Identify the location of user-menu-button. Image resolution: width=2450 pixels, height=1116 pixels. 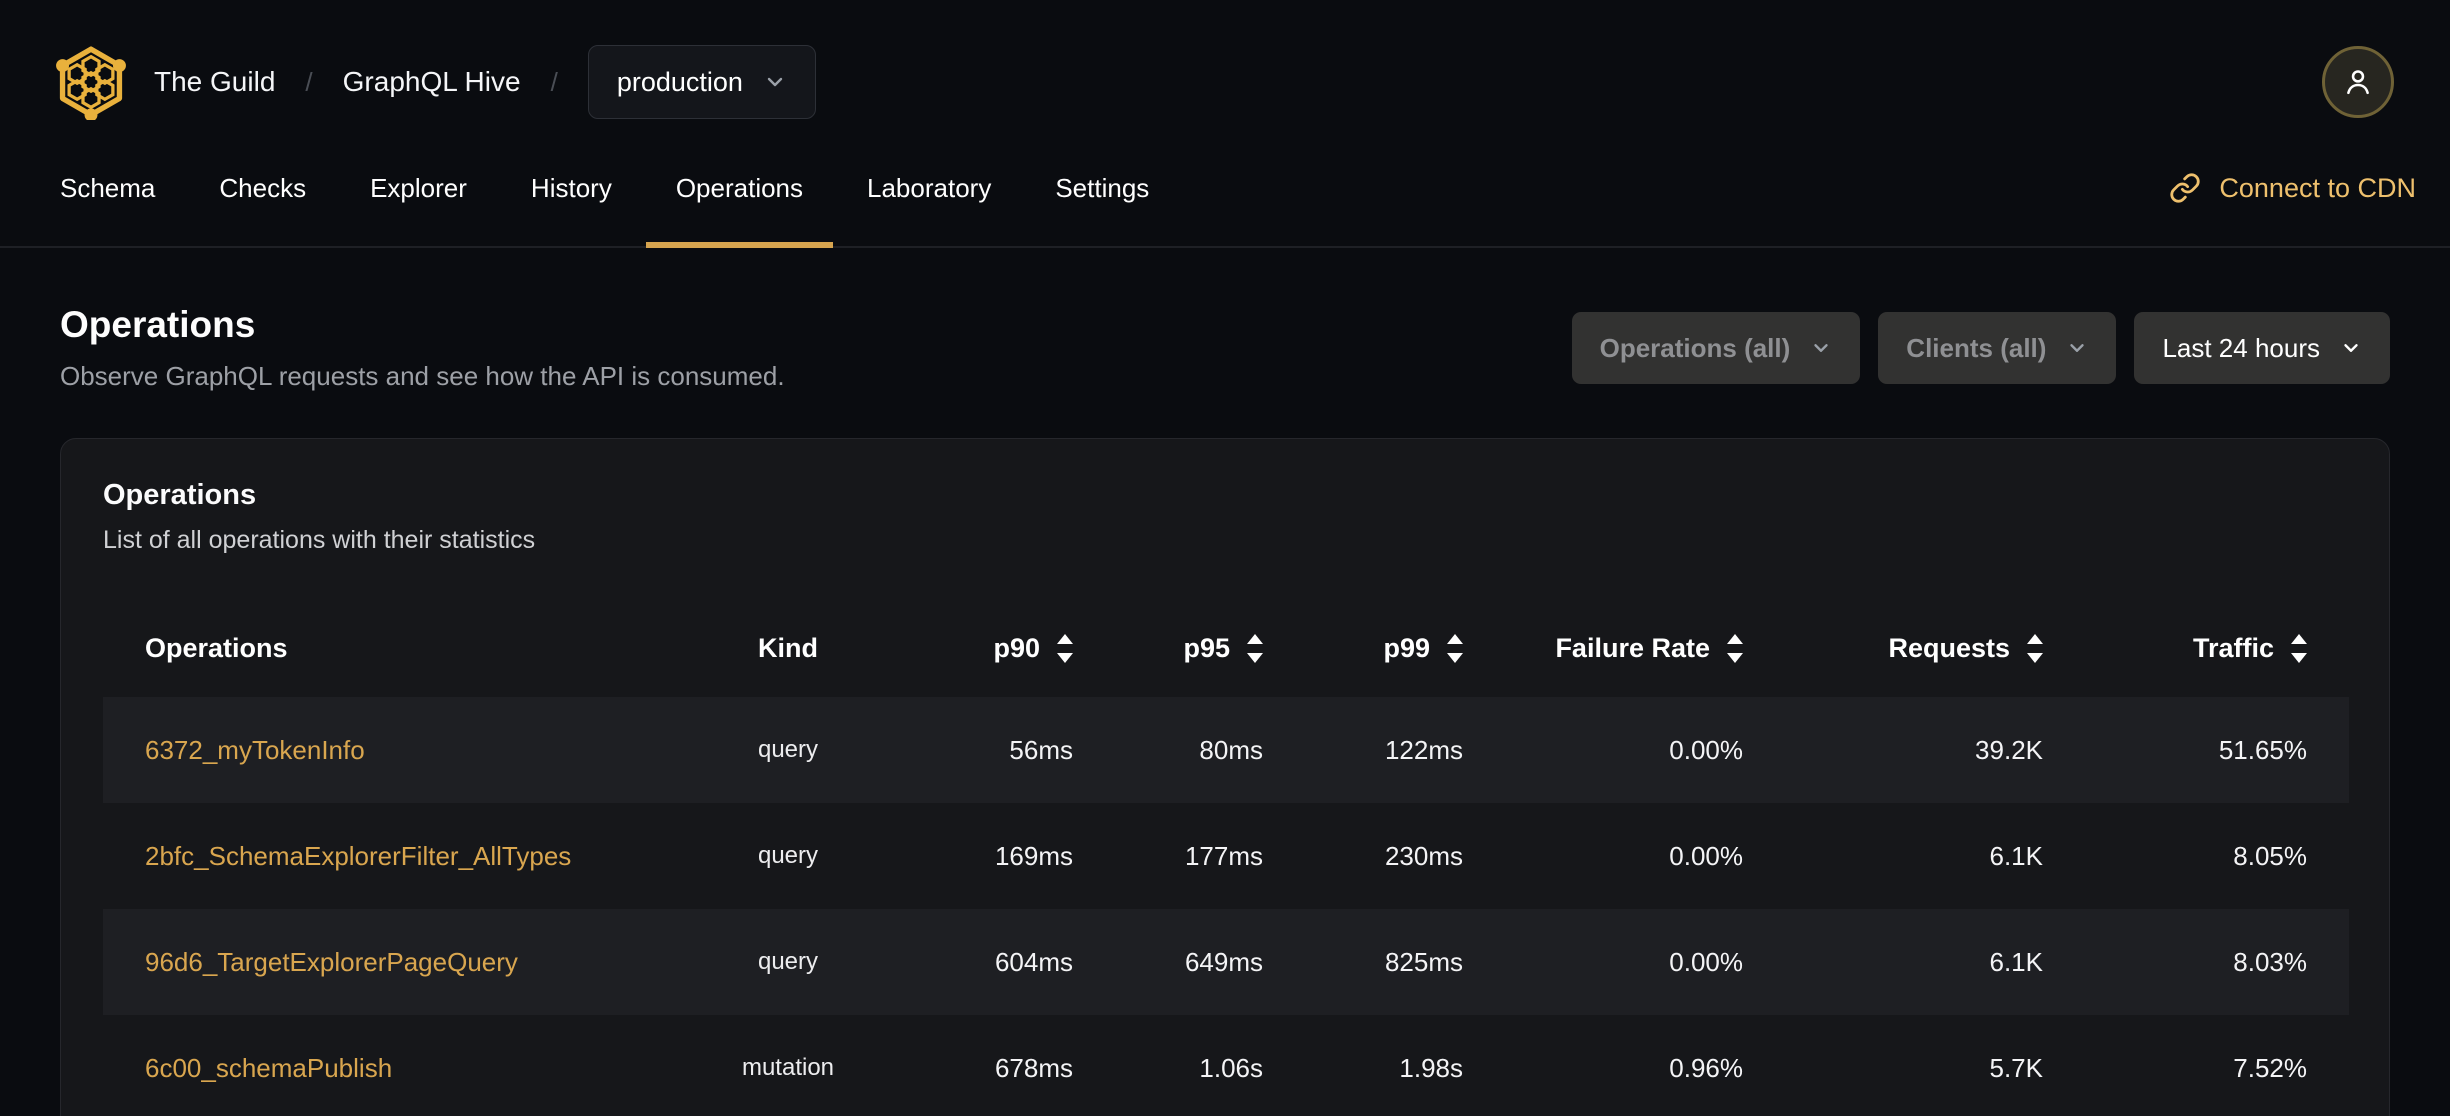
(2358, 82).